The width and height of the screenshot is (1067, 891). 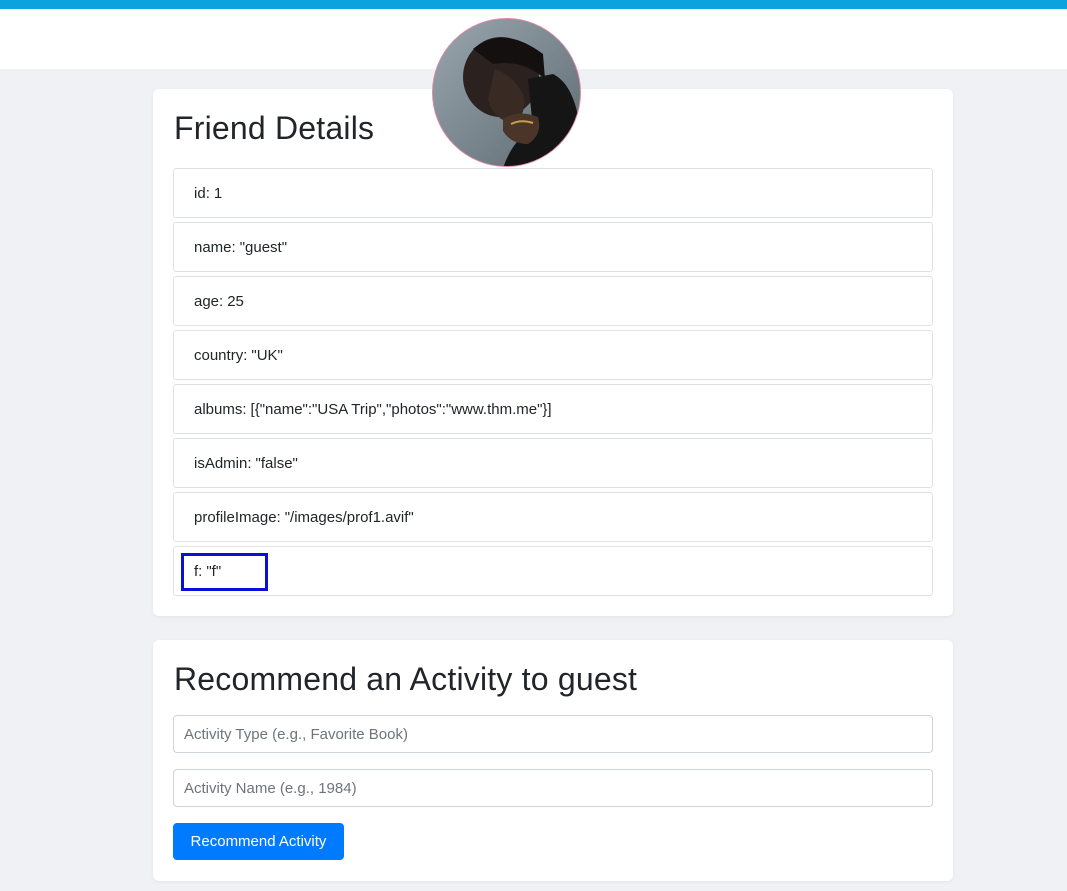 I want to click on highlight-box, so click(x=224, y=572).